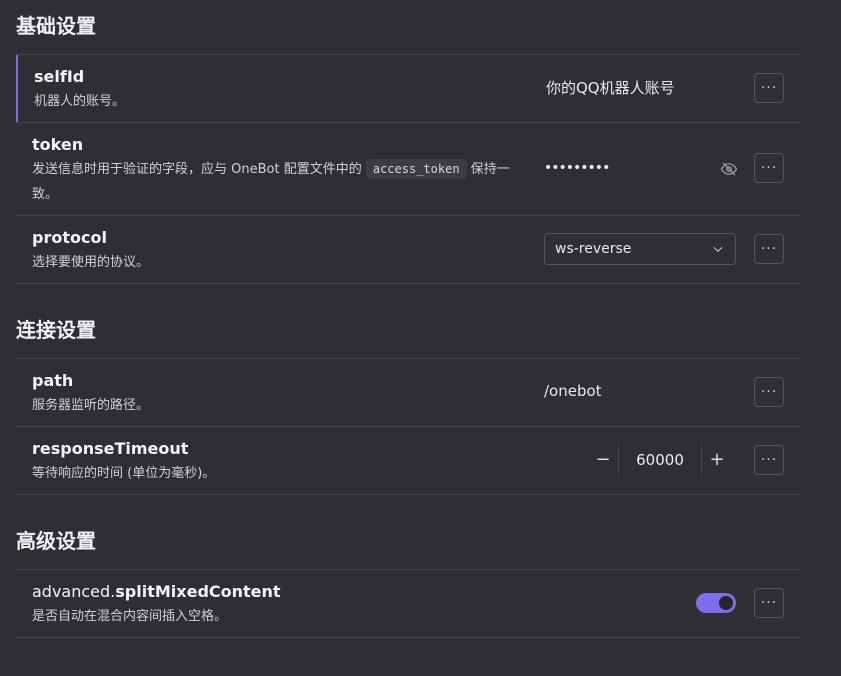 This screenshot has height=676, width=841. I want to click on setting-key: responseTimeout, so click(110, 448).